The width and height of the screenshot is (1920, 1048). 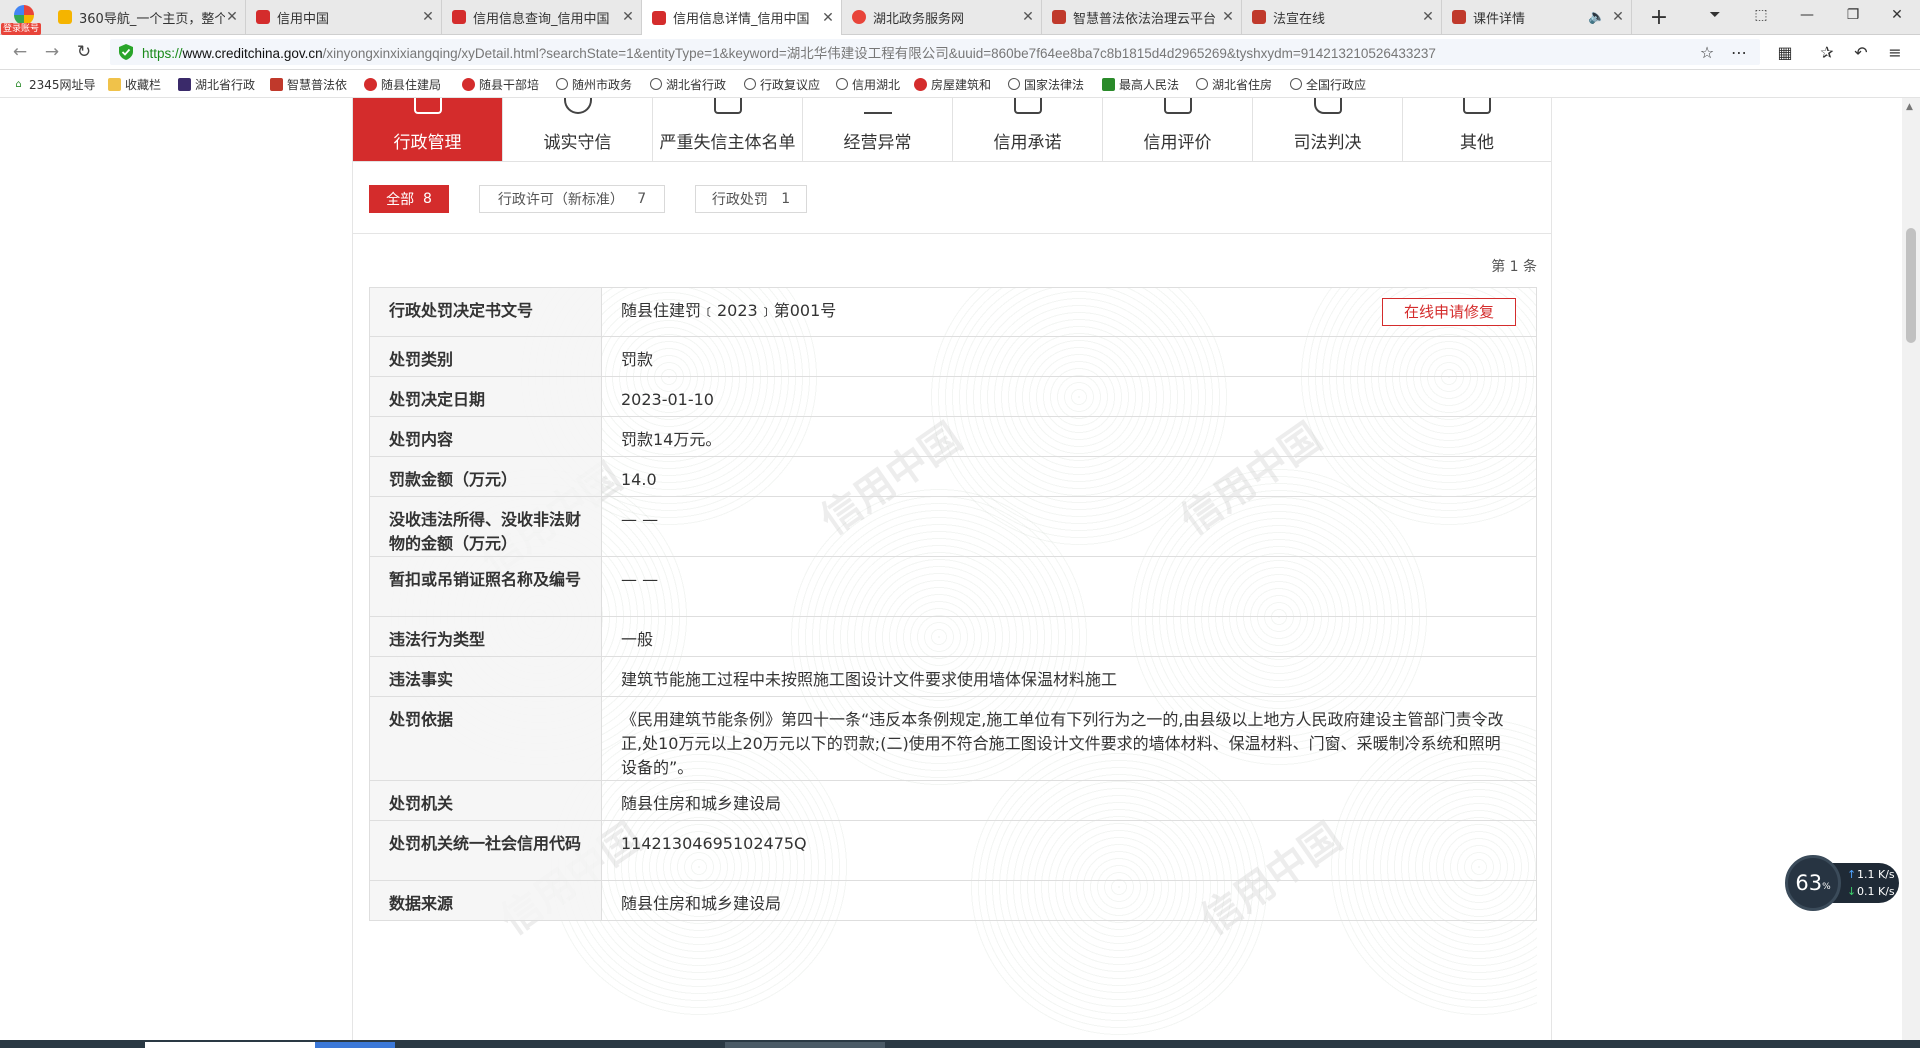 I want to click on bookmark-item: 国家法律法, so click(x=1046, y=84).